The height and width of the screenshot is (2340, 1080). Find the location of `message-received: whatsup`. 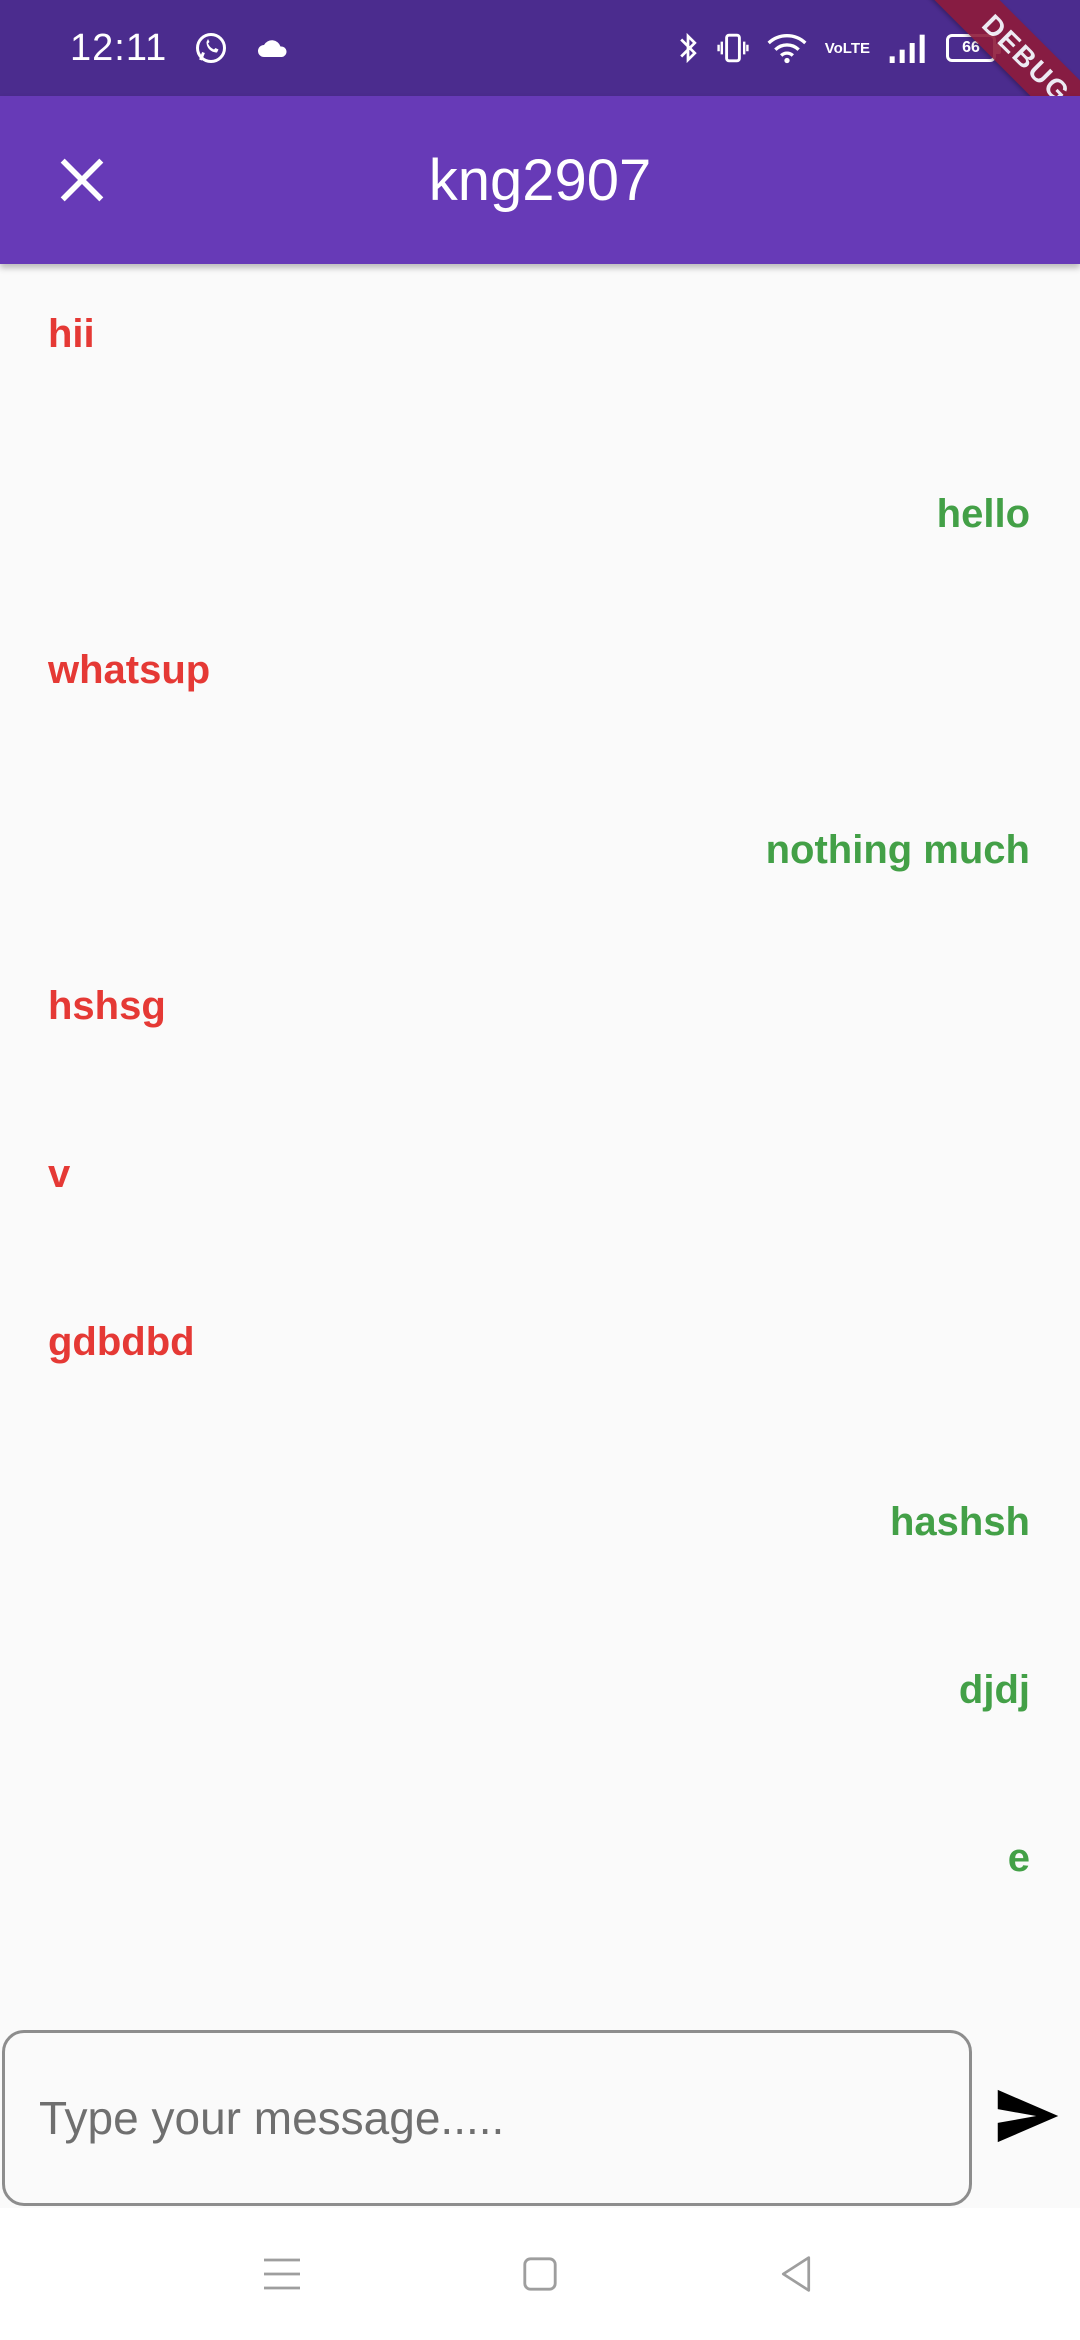

message-received: whatsup is located at coordinates (129, 670).